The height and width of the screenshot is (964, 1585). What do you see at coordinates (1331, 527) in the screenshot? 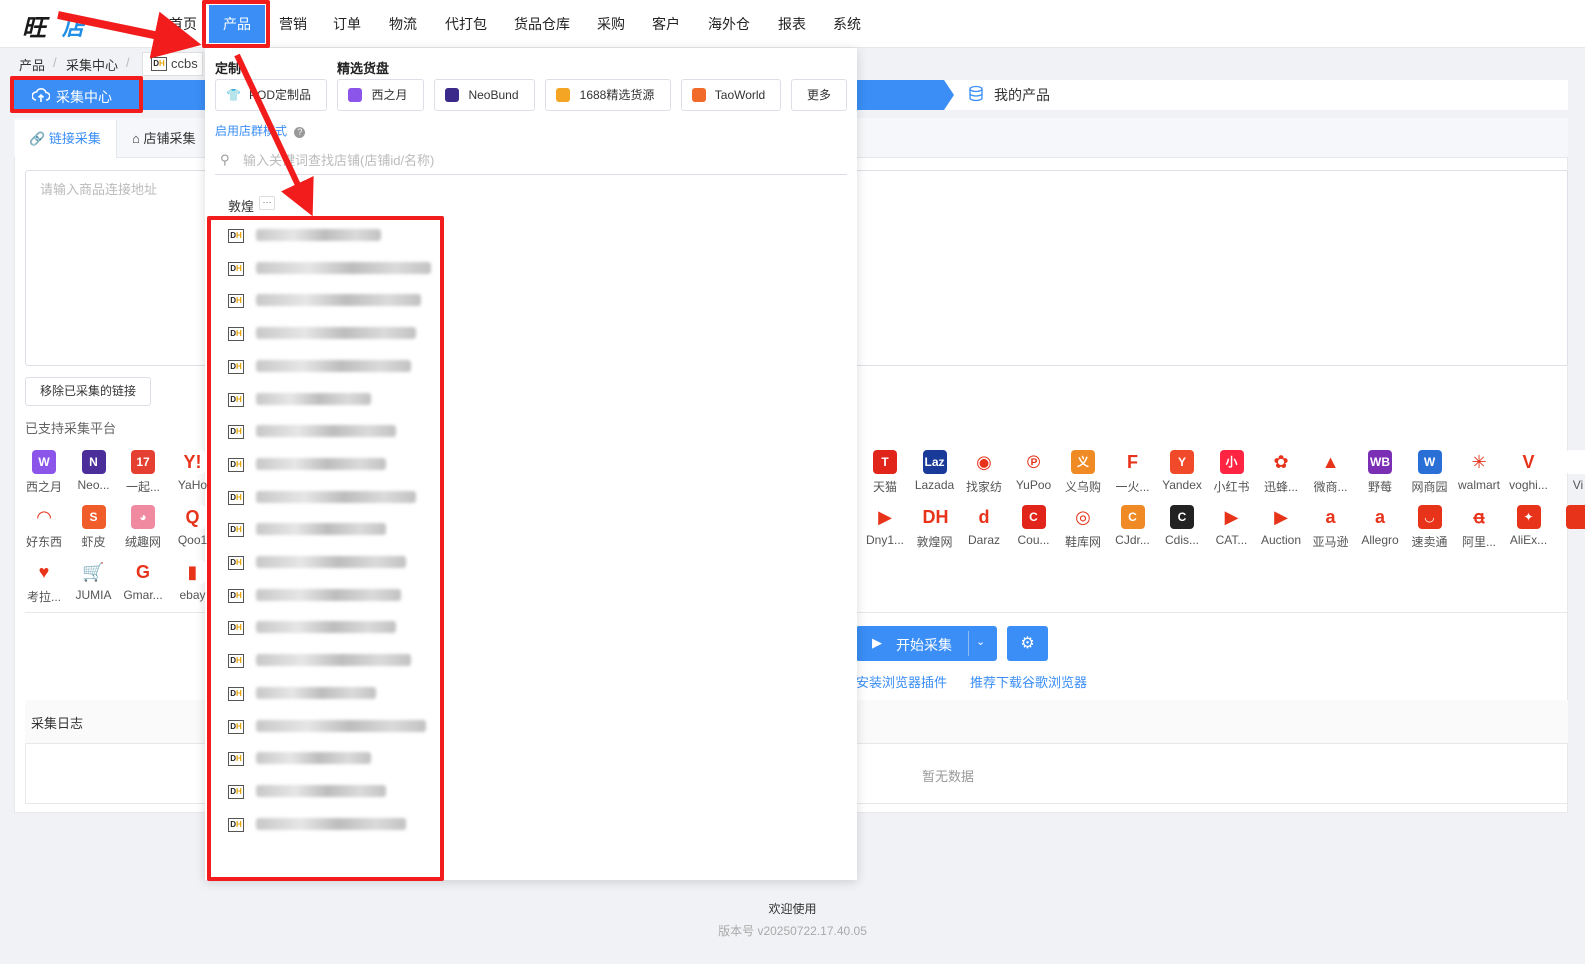
I see `platform-item: a 亚马逊` at bounding box center [1331, 527].